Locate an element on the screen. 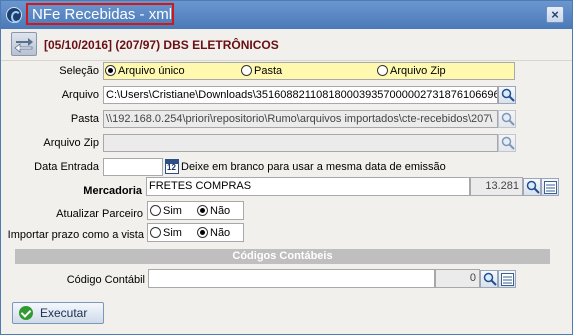  arquivo-label: Arquivo is located at coordinates (80, 95).